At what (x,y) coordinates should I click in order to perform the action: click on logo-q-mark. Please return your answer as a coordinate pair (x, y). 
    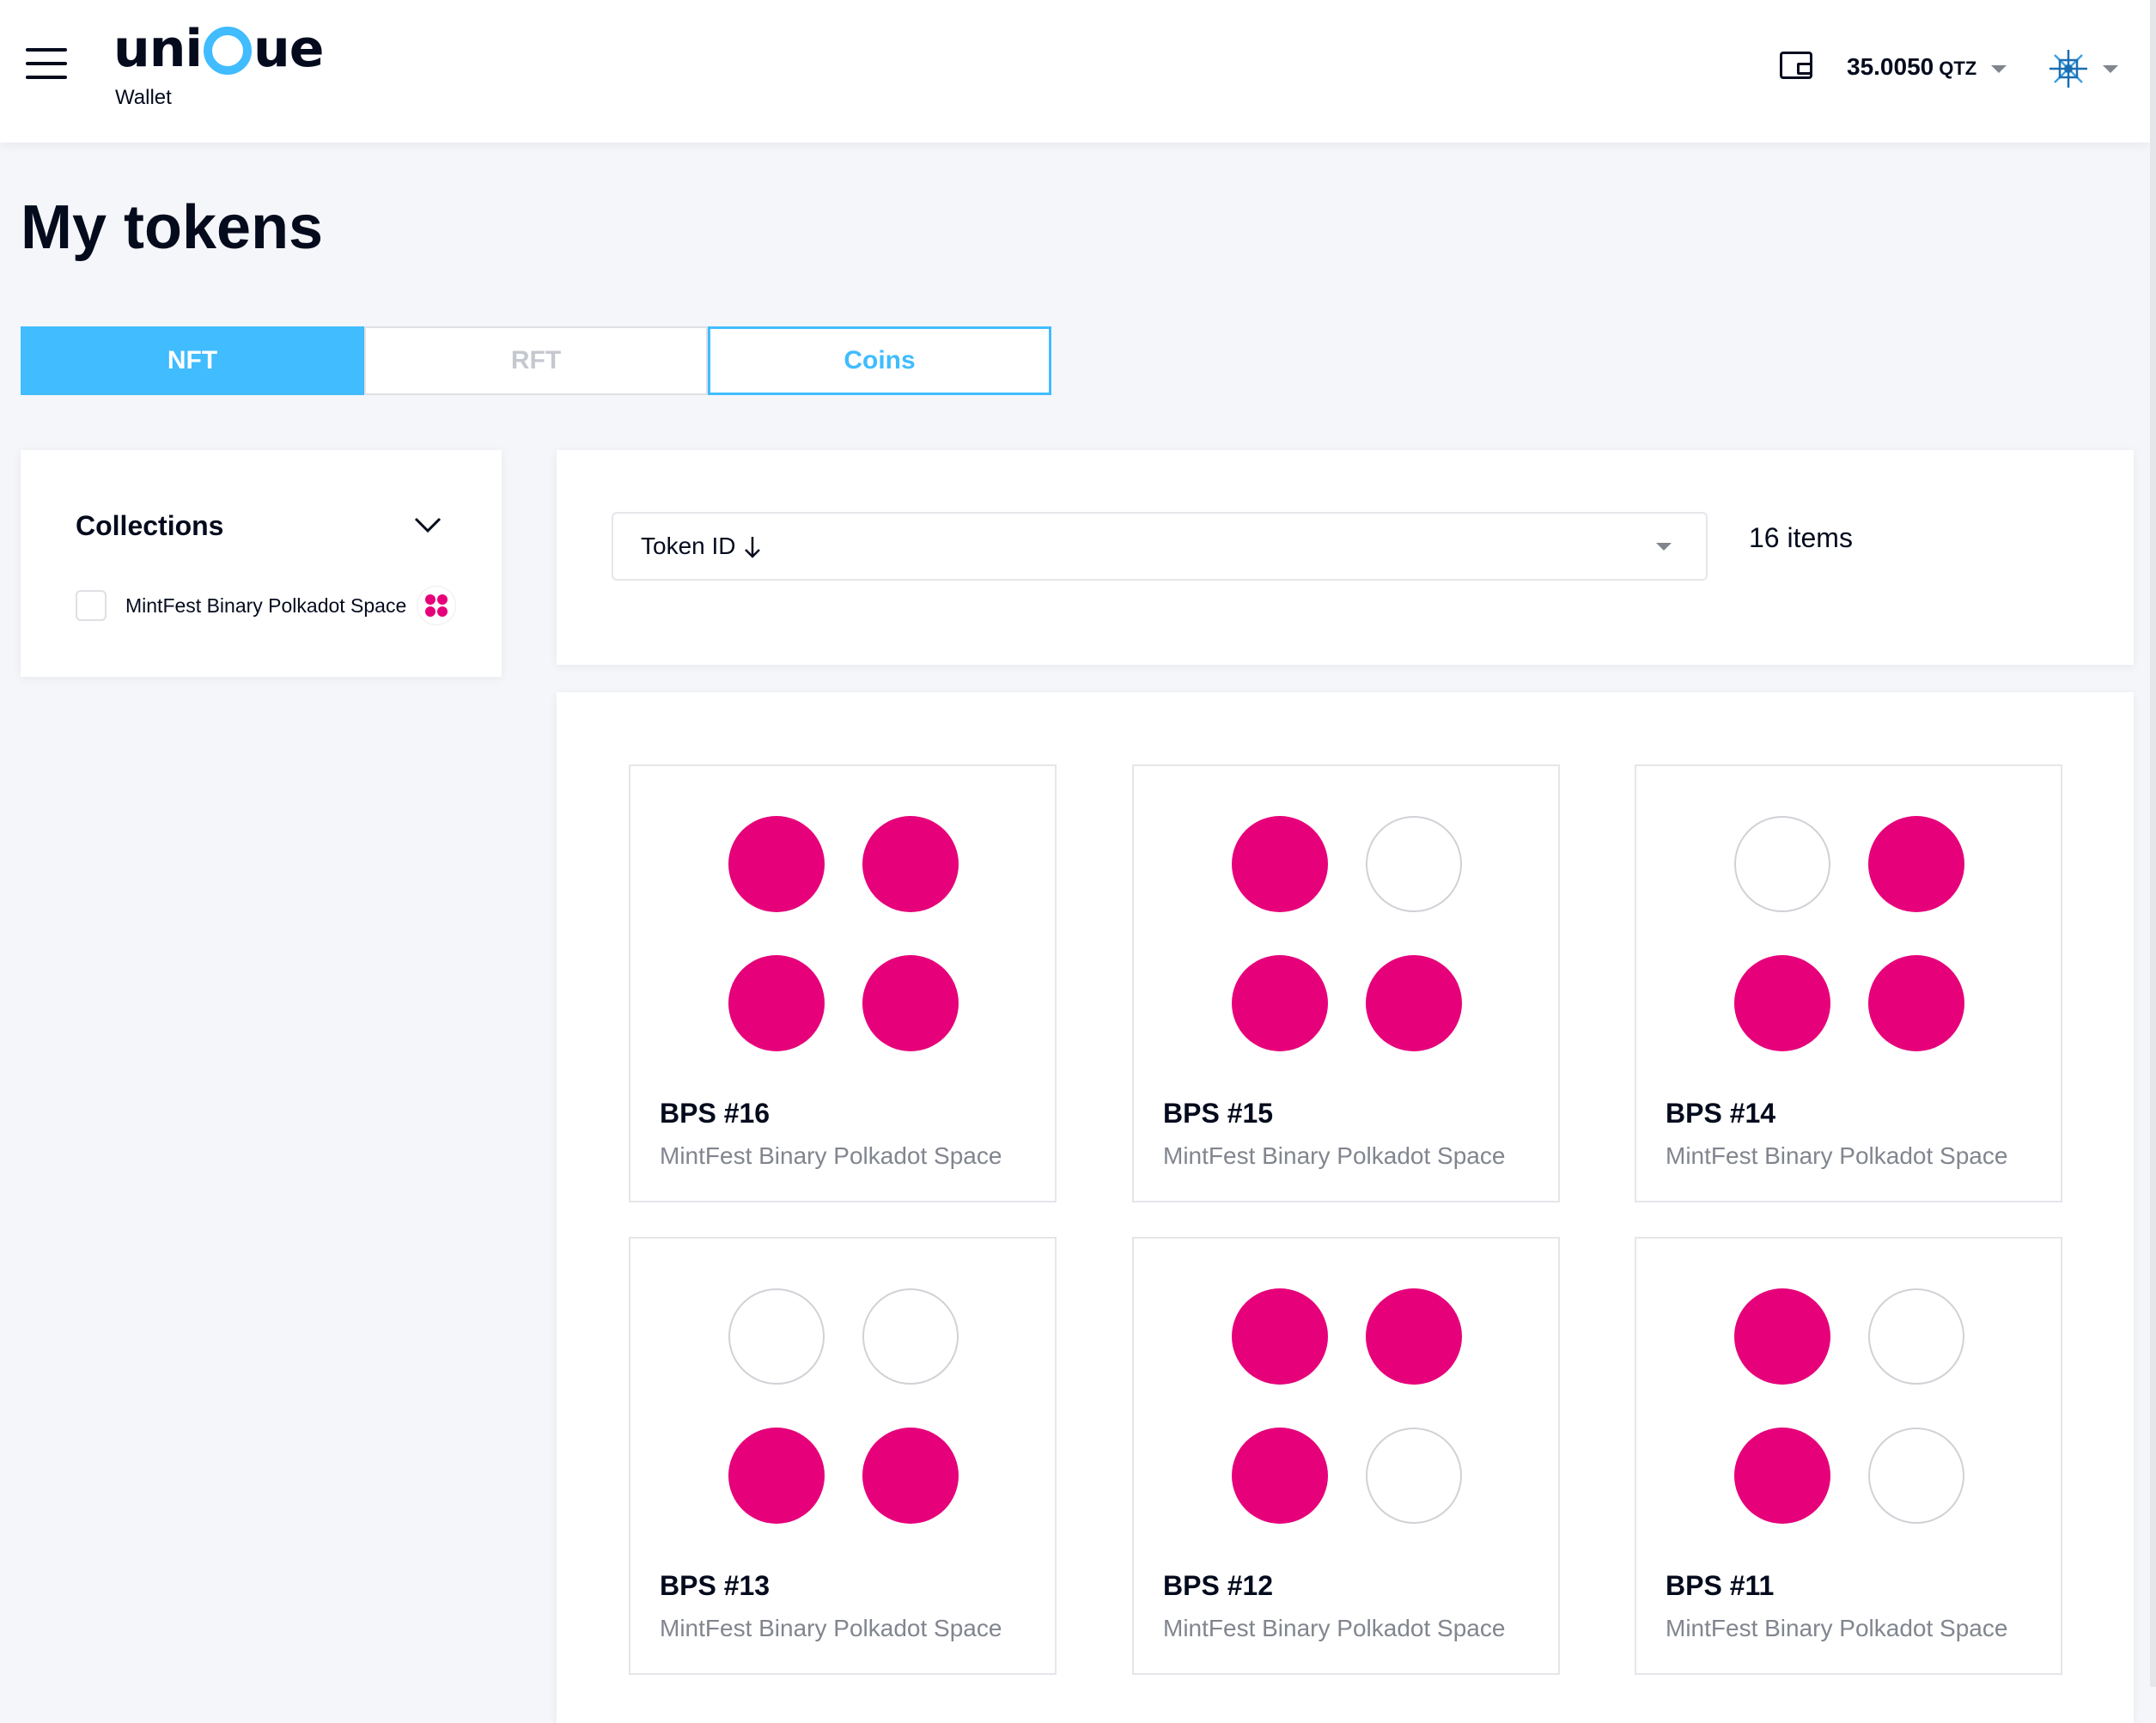
    Looking at the image, I should click on (228, 51).